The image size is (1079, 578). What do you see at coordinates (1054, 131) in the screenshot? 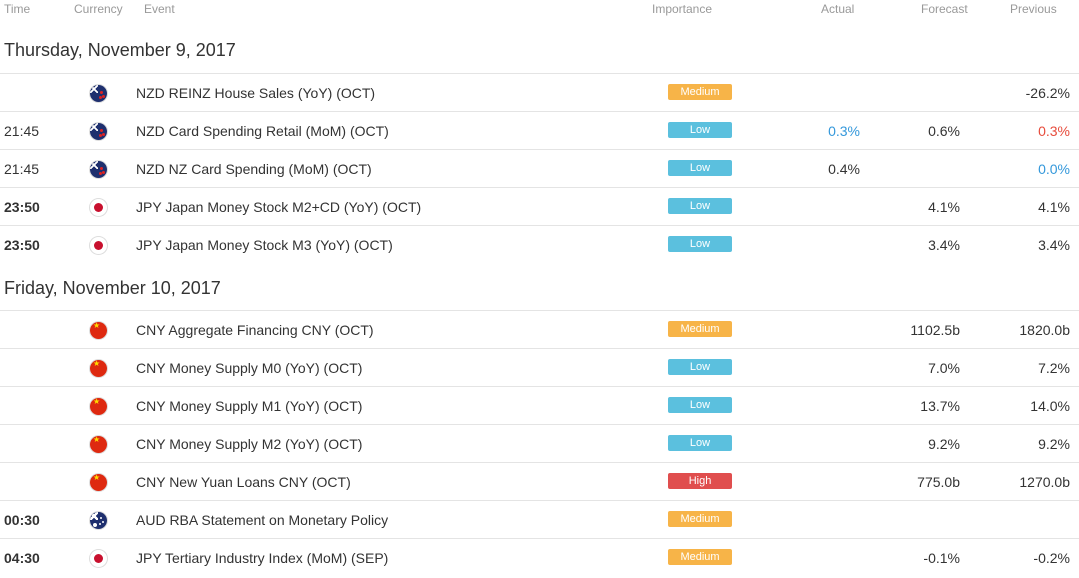
I see `previous-value: 0.3%` at bounding box center [1054, 131].